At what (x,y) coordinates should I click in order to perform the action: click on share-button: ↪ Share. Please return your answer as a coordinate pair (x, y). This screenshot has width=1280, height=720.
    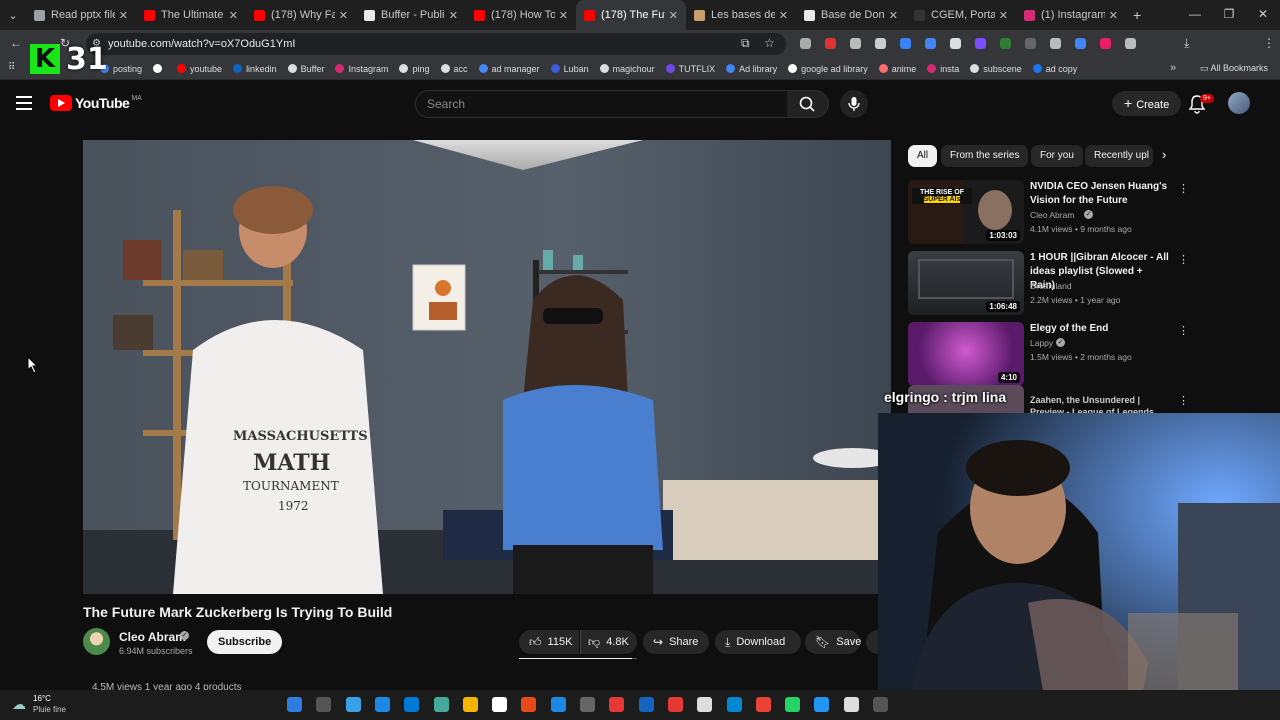
    Looking at the image, I should click on (676, 642).